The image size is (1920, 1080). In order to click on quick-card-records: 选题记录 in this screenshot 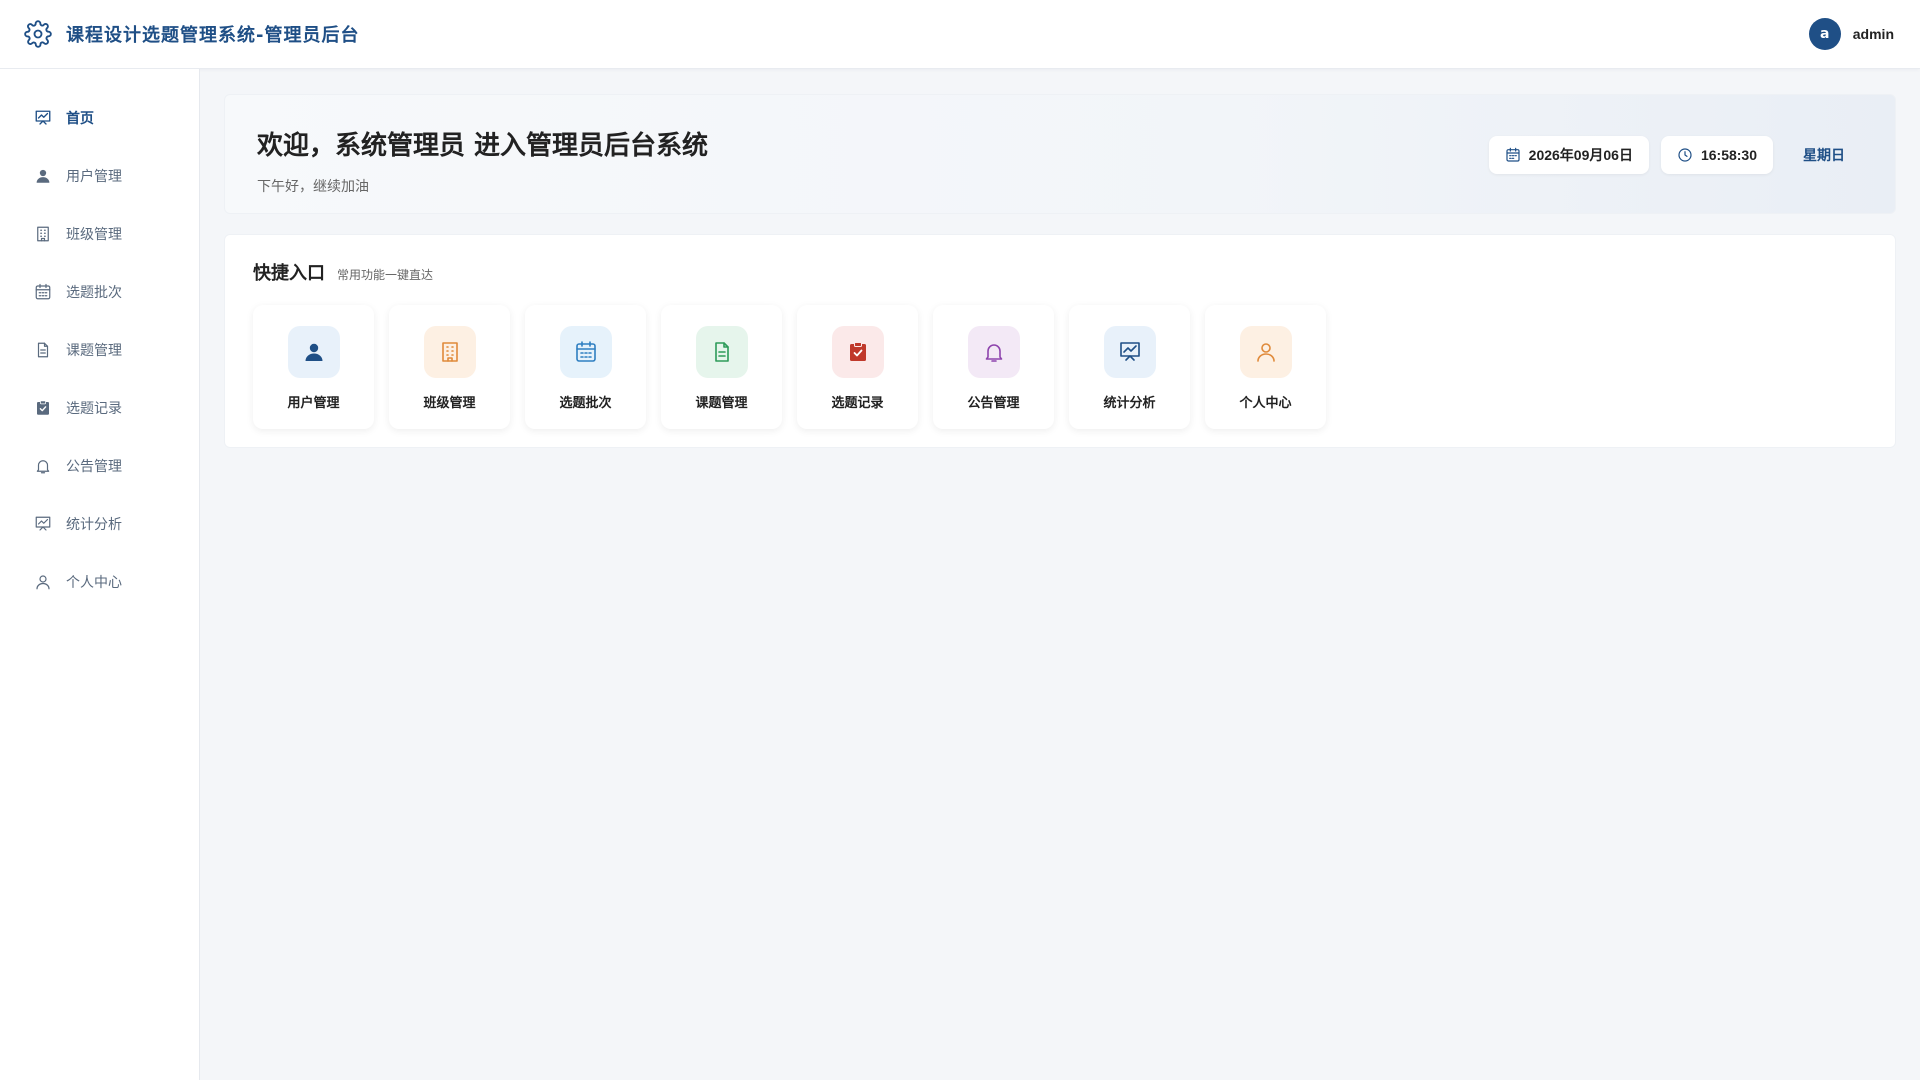, I will do `click(857, 367)`.